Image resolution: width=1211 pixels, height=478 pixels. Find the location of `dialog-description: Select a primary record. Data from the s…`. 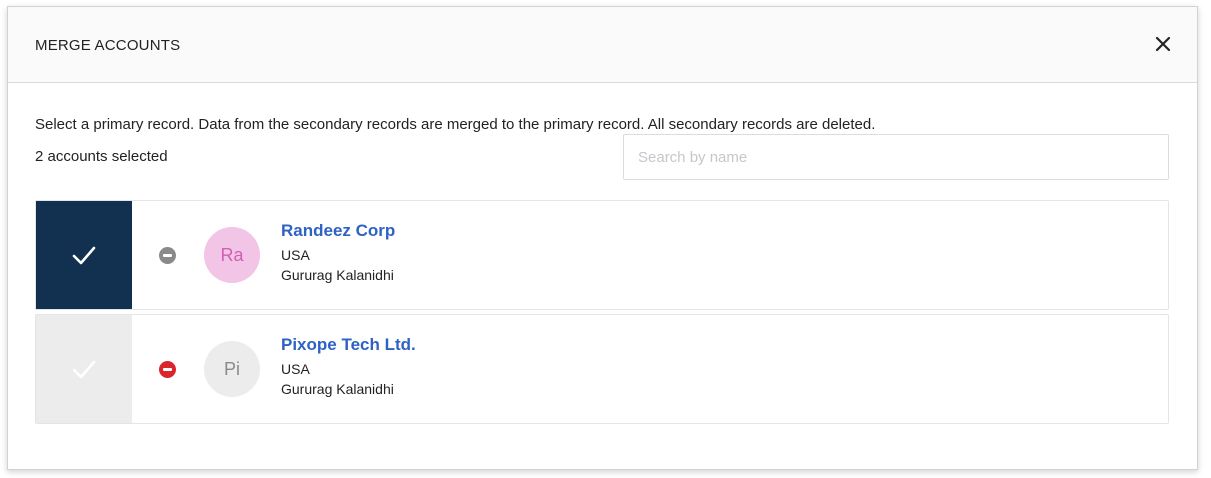

dialog-description: Select a primary record. Data from the s… is located at coordinates (455, 124).